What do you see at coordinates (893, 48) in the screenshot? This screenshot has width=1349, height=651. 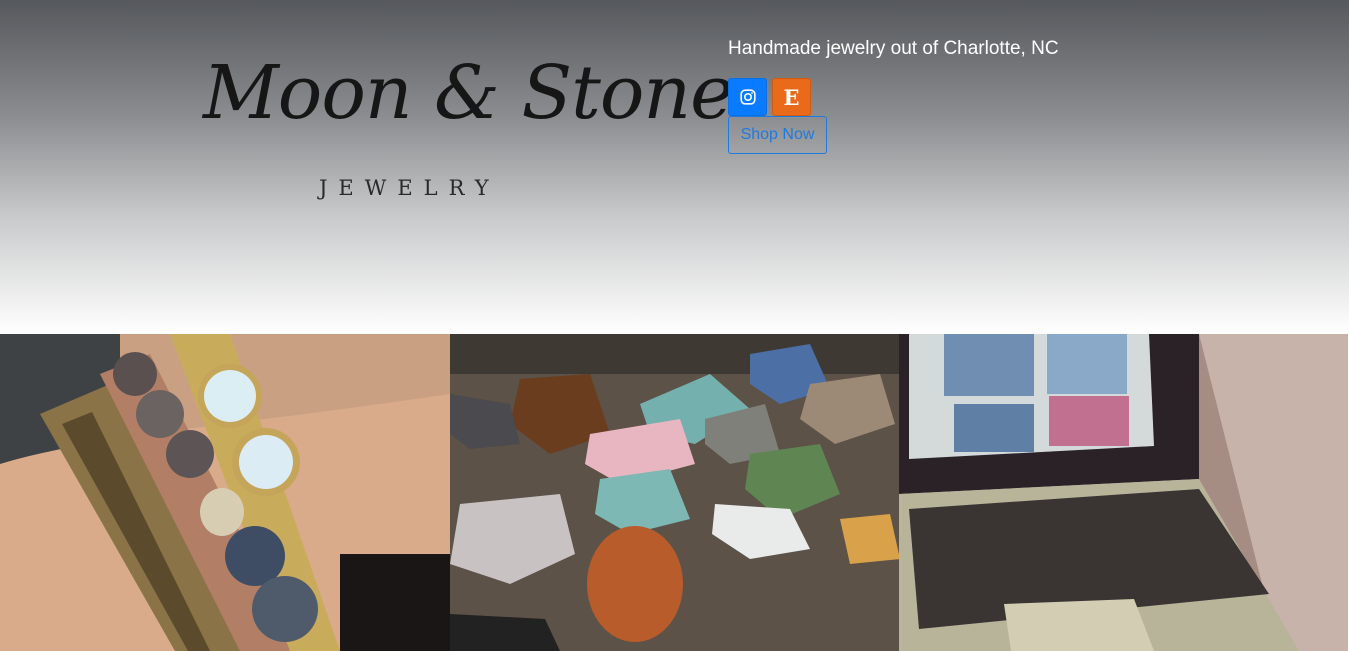 I see `tagline: Handmade jewelry out of Charlotte, NC` at bounding box center [893, 48].